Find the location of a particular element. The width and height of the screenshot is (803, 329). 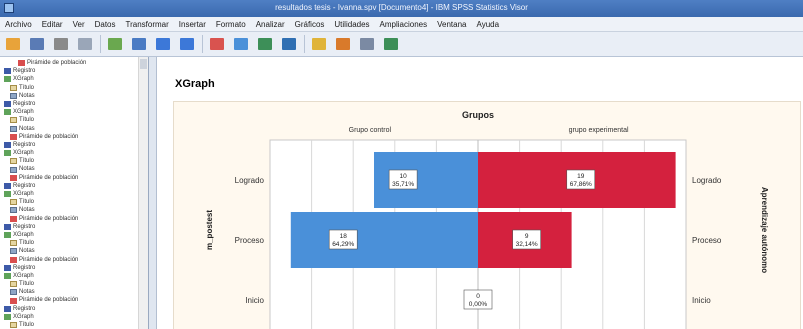

menu-item-7: Analizar is located at coordinates (270, 24).